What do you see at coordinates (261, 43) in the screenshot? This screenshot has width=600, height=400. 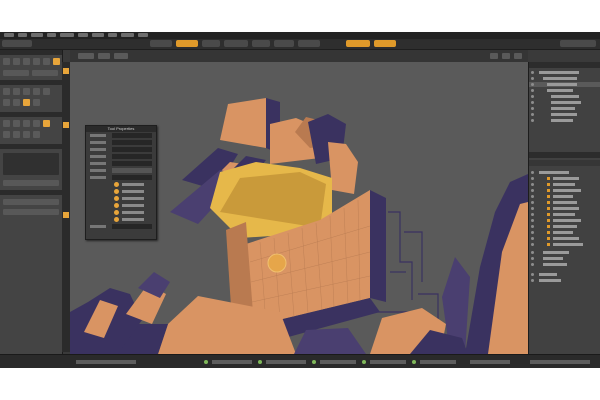 I see `tab-paint` at bounding box center [261, 43].